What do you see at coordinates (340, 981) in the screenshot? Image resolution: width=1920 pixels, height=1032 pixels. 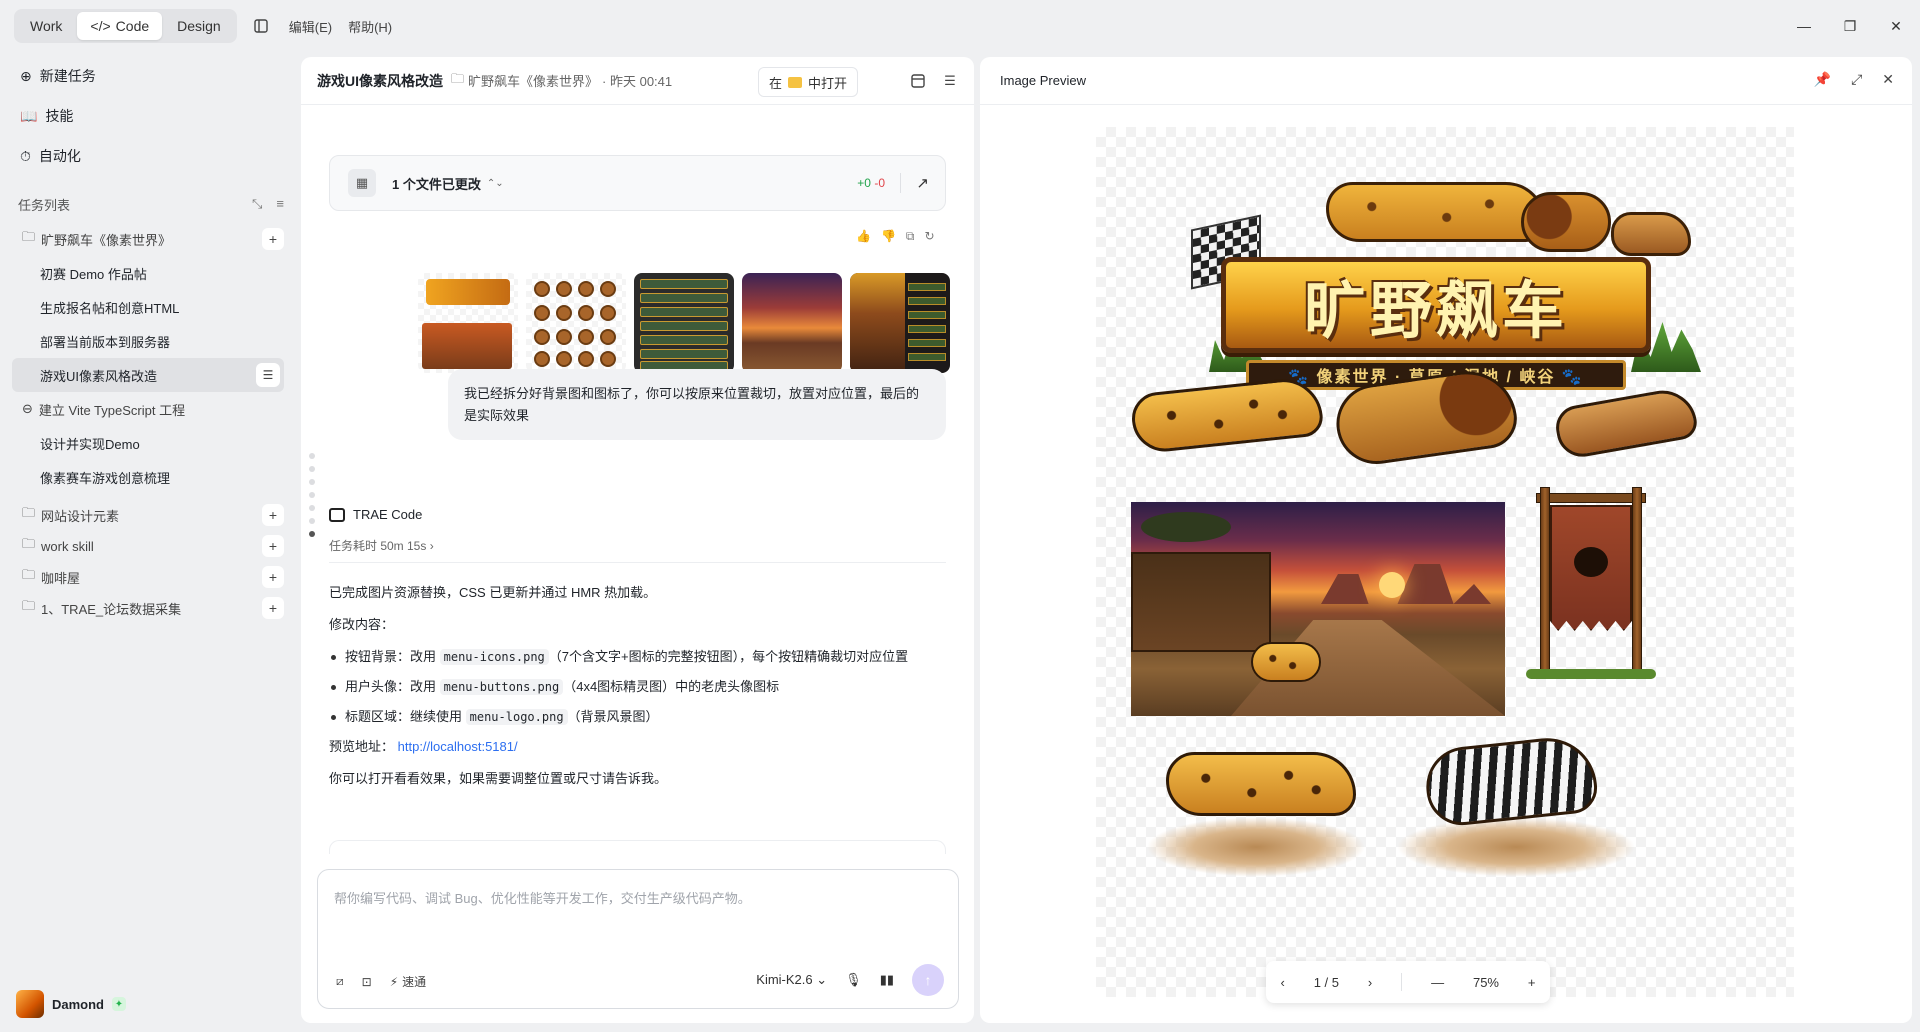 I see `slash-command-icon: ⧄` at bounding box center [340, 981].